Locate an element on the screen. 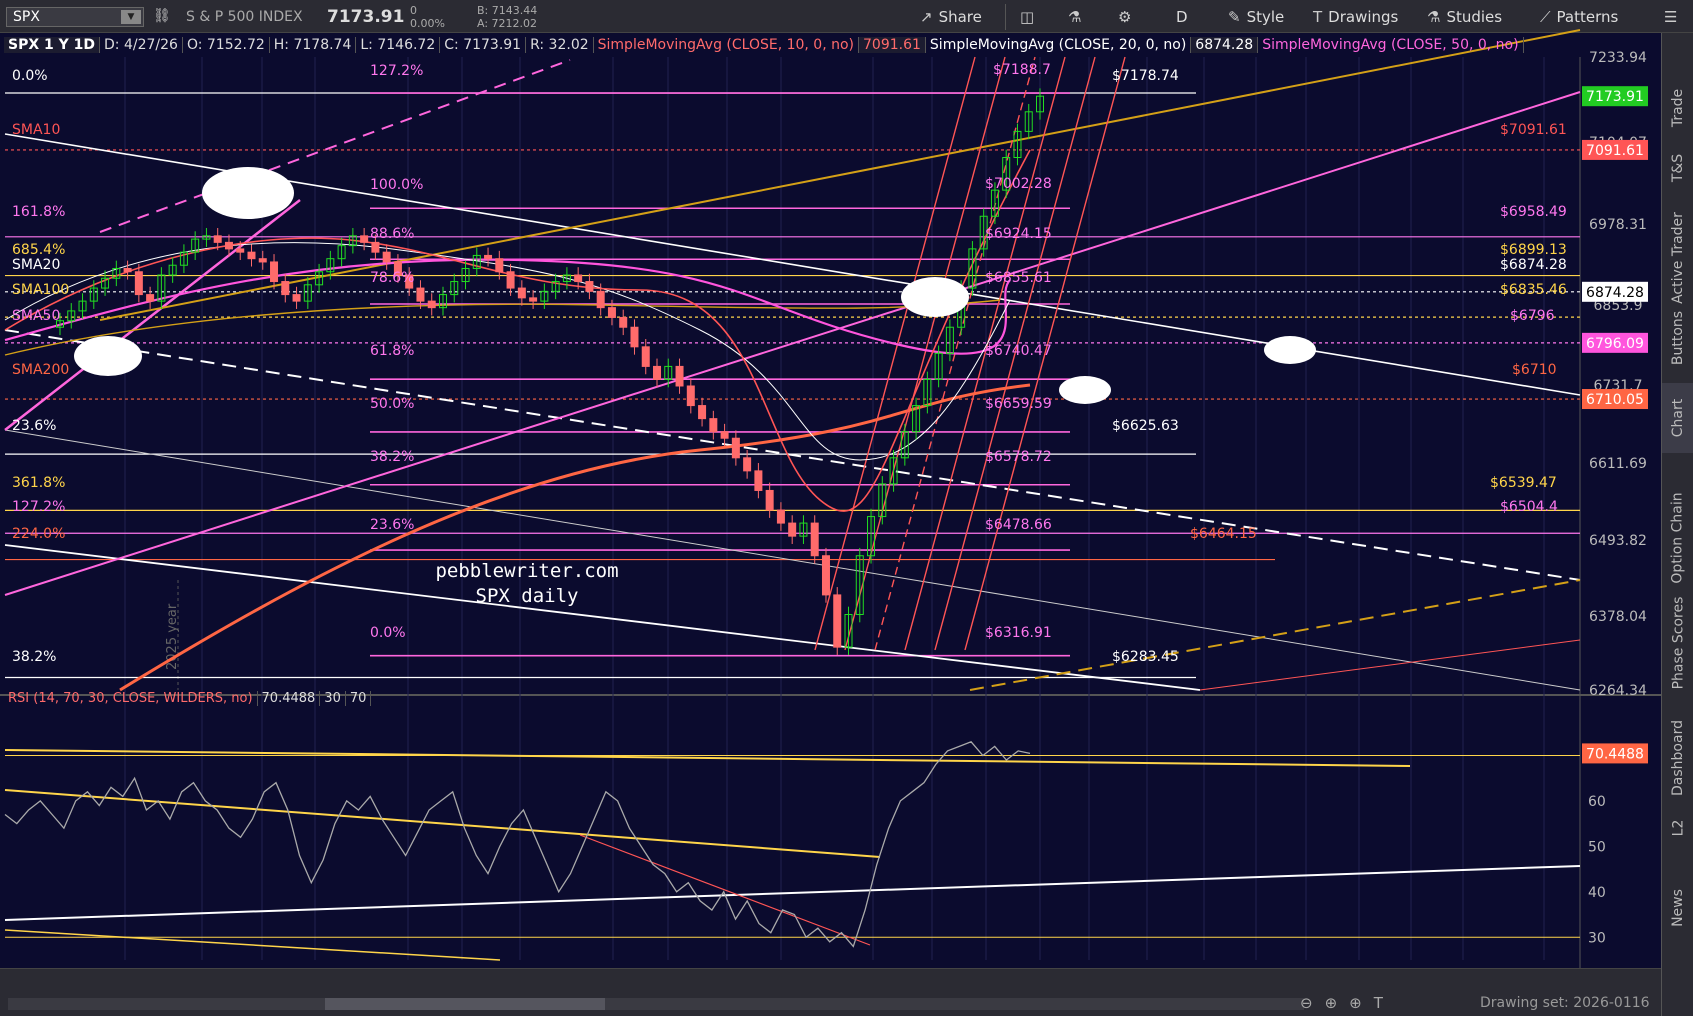 This screenshot has width=1693, height=1016. sidebar-tab-news: News is located at coordinates (1677, 908).